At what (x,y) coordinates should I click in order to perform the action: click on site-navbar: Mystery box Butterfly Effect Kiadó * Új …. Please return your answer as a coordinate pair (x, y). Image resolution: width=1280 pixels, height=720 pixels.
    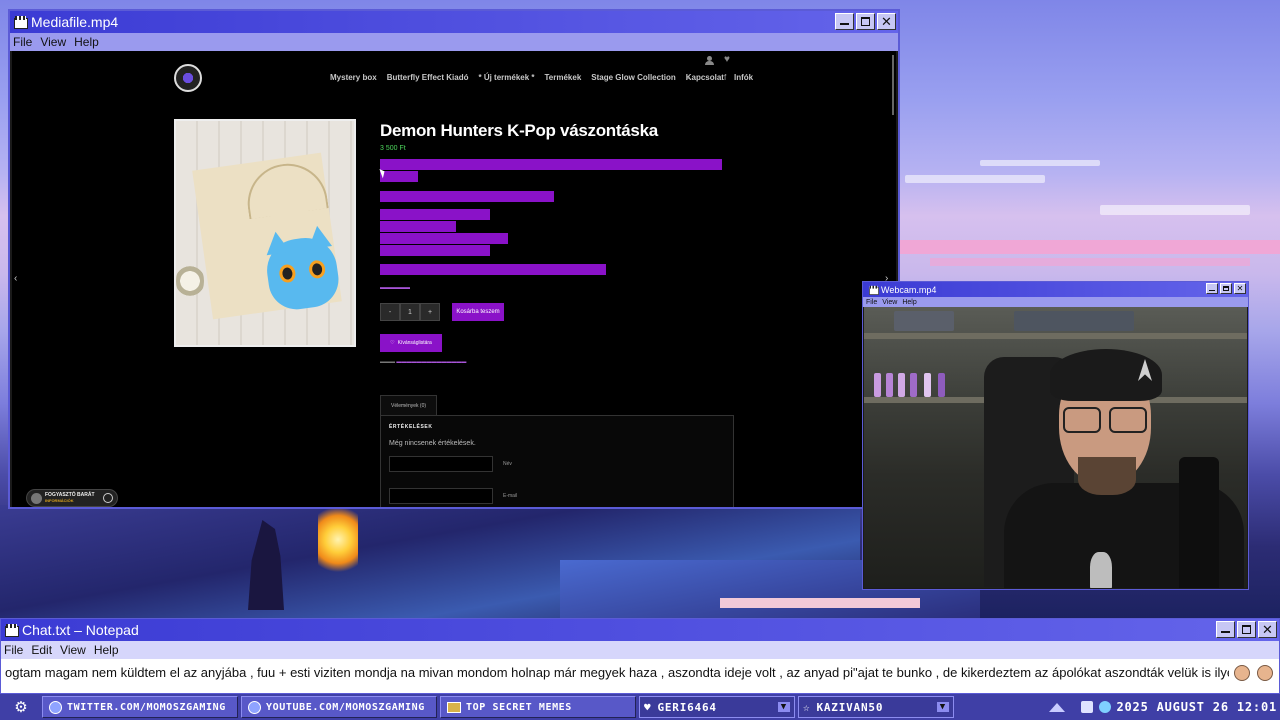
    Looking at the image, I should click on (454, 77).